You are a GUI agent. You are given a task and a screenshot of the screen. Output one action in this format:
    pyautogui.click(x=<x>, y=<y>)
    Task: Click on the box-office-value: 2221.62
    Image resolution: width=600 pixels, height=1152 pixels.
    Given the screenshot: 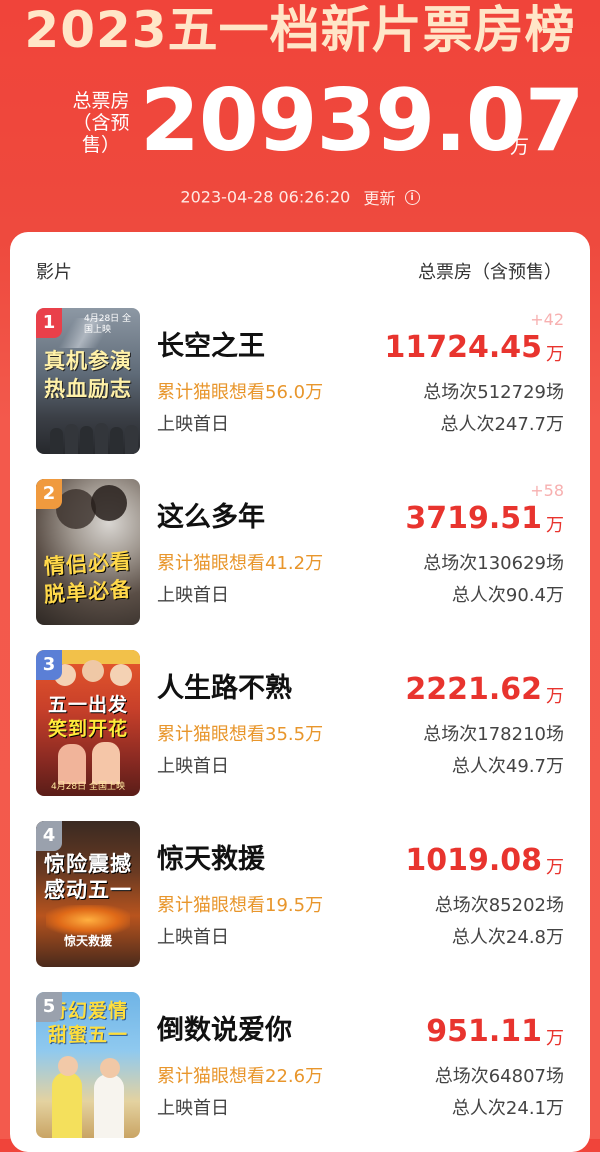 What is the action you would take?
    pyautogui.click(x=473, y=689)
    